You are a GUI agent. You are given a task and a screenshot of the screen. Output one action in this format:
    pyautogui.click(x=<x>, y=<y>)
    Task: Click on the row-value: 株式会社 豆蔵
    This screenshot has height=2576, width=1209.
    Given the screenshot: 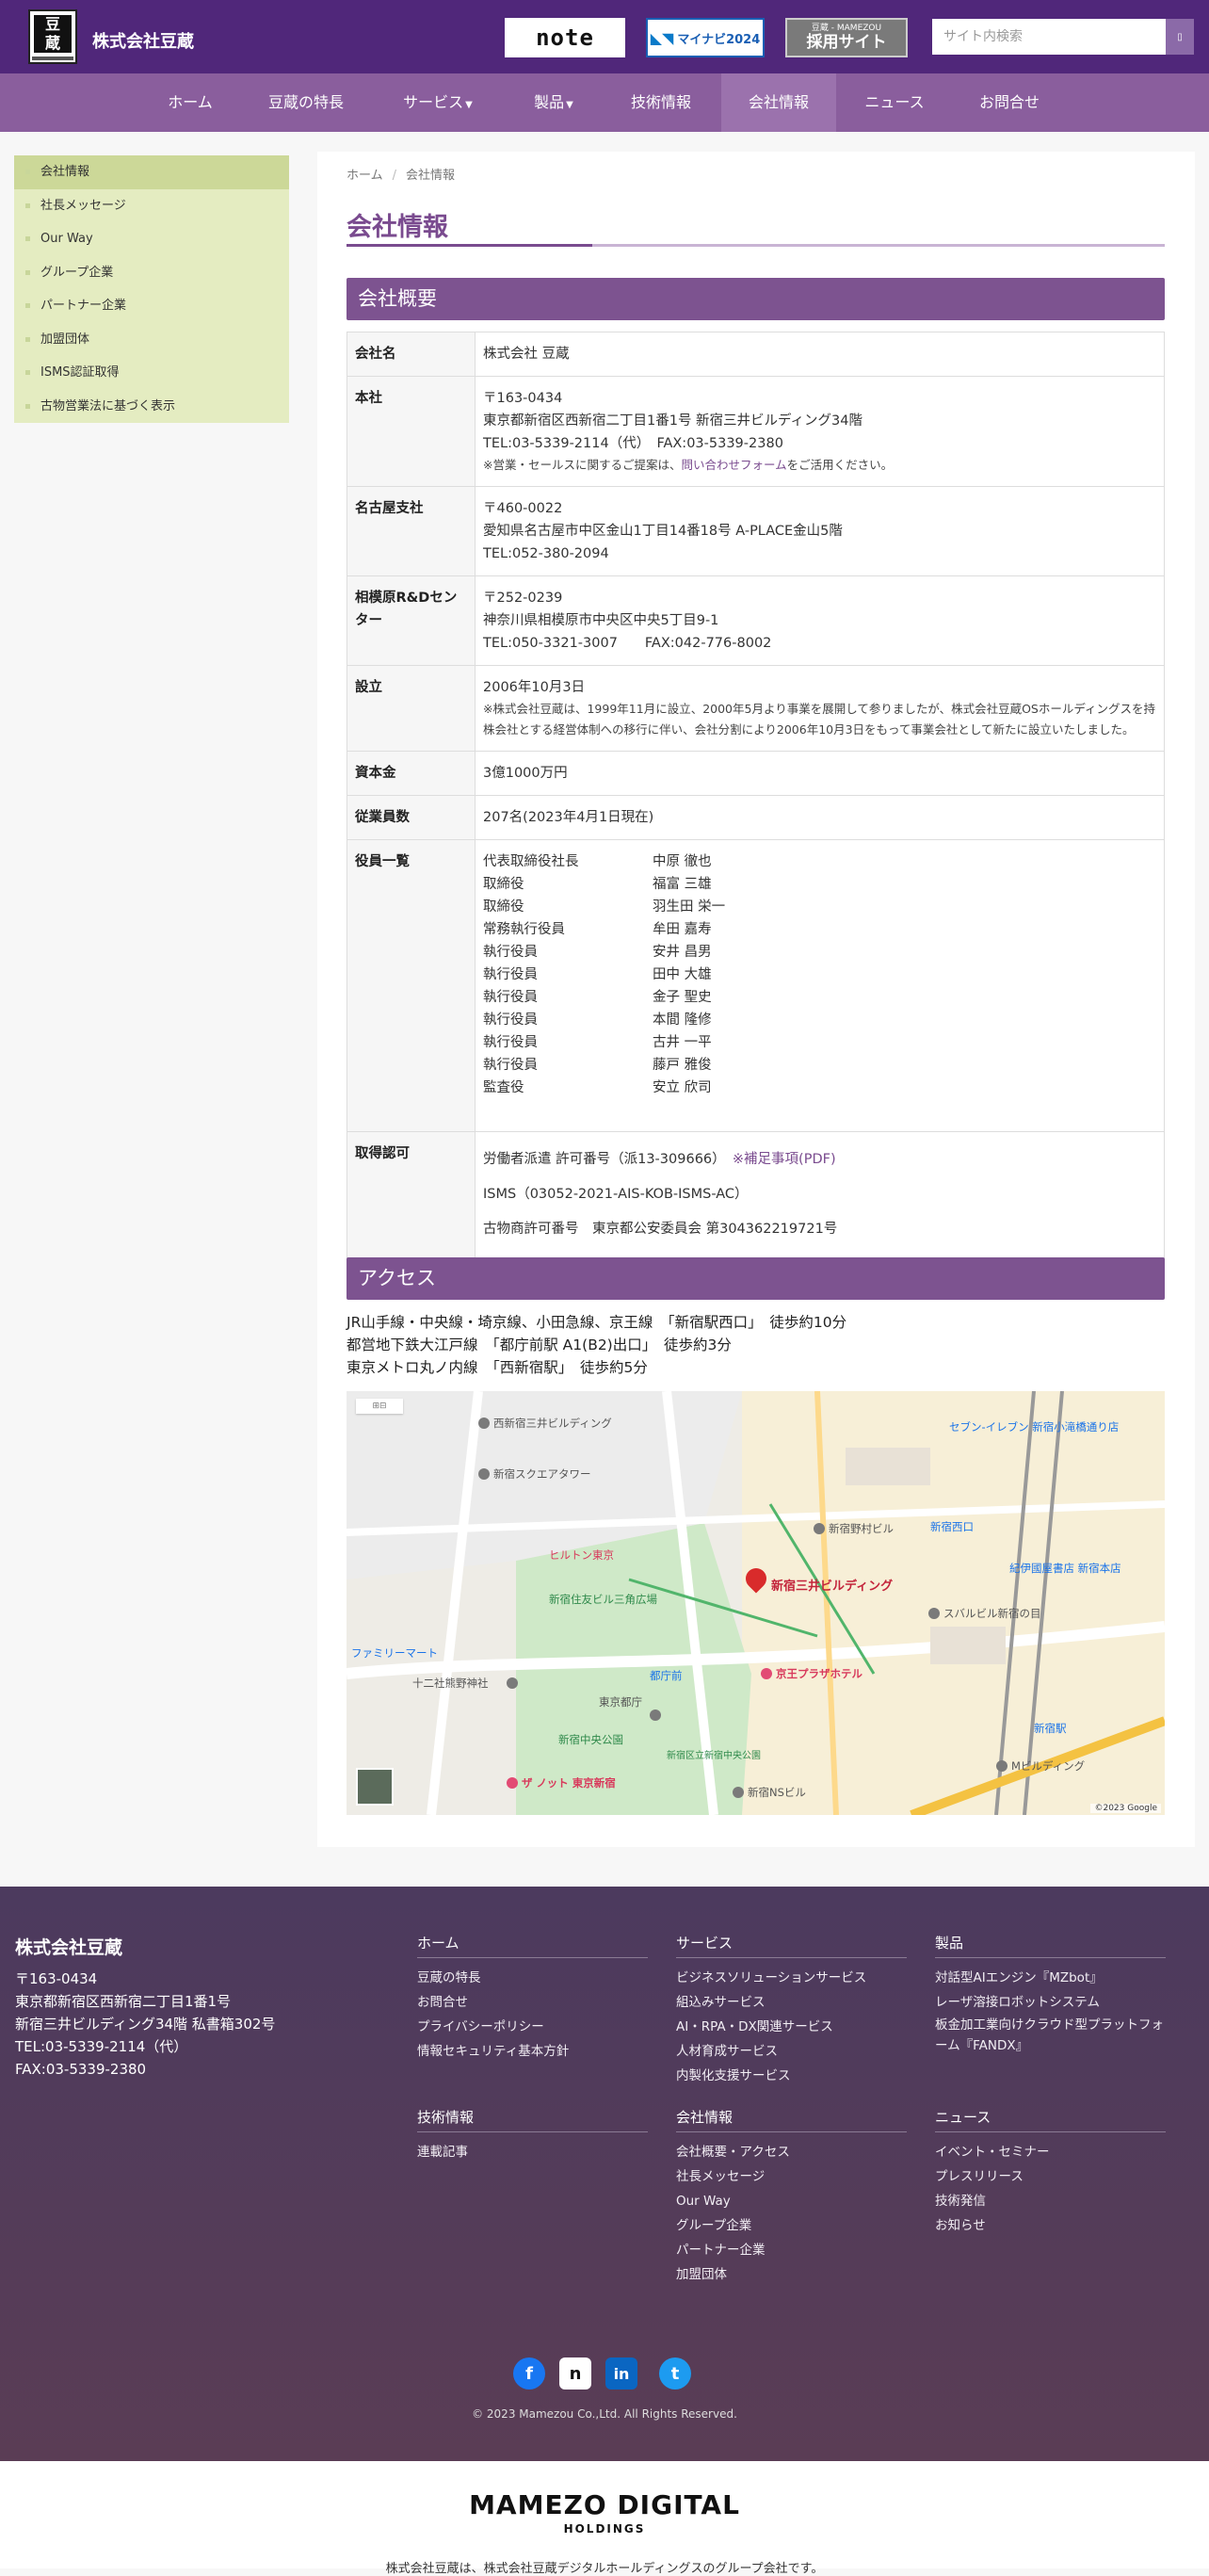 What is the action you would take?
    pyautogui.click(x=820, y=354)
    